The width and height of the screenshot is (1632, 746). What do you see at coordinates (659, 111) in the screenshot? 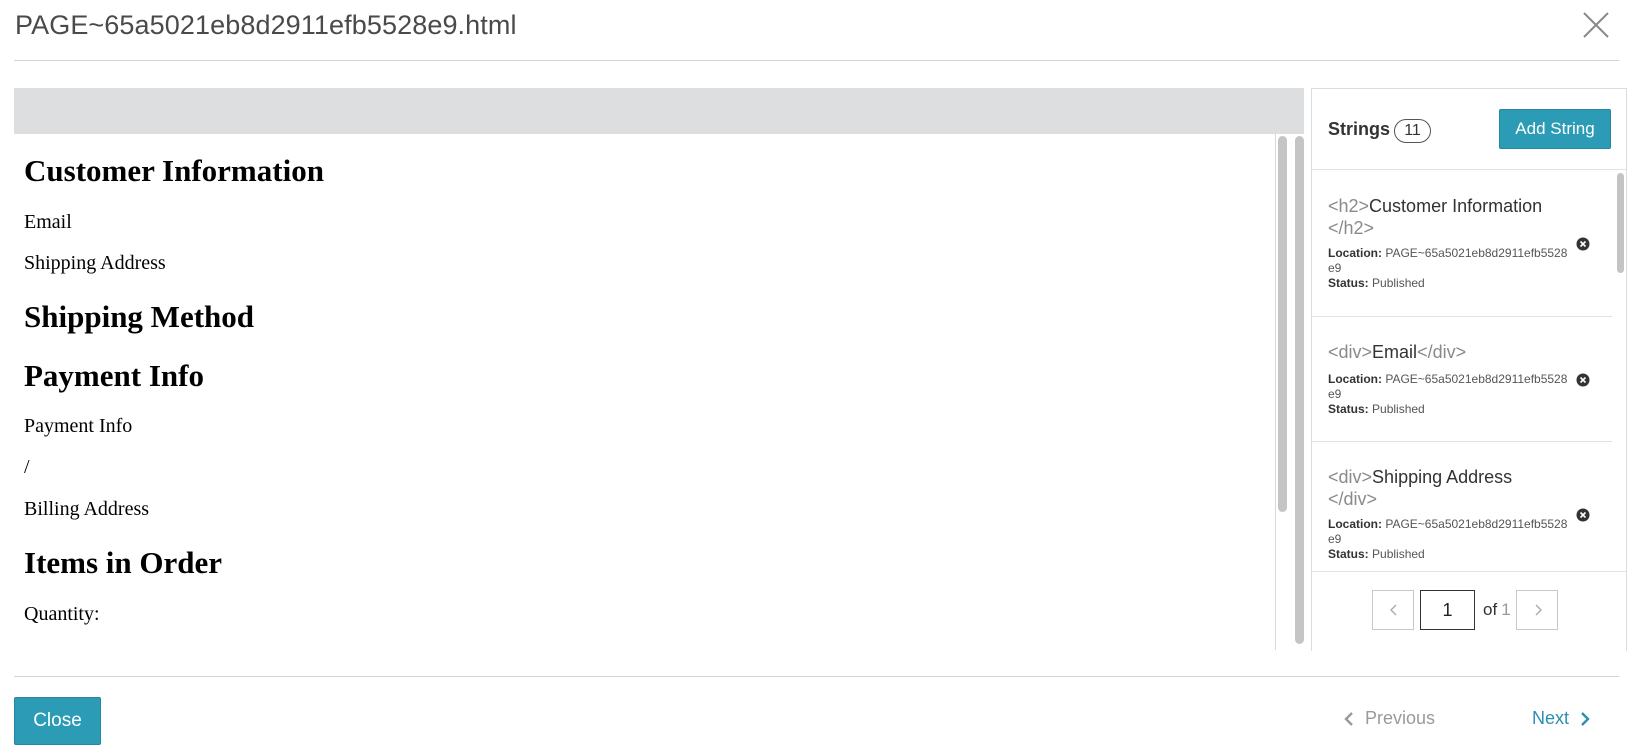
I see `preview-toolbar` at bounding box center [659, 111].